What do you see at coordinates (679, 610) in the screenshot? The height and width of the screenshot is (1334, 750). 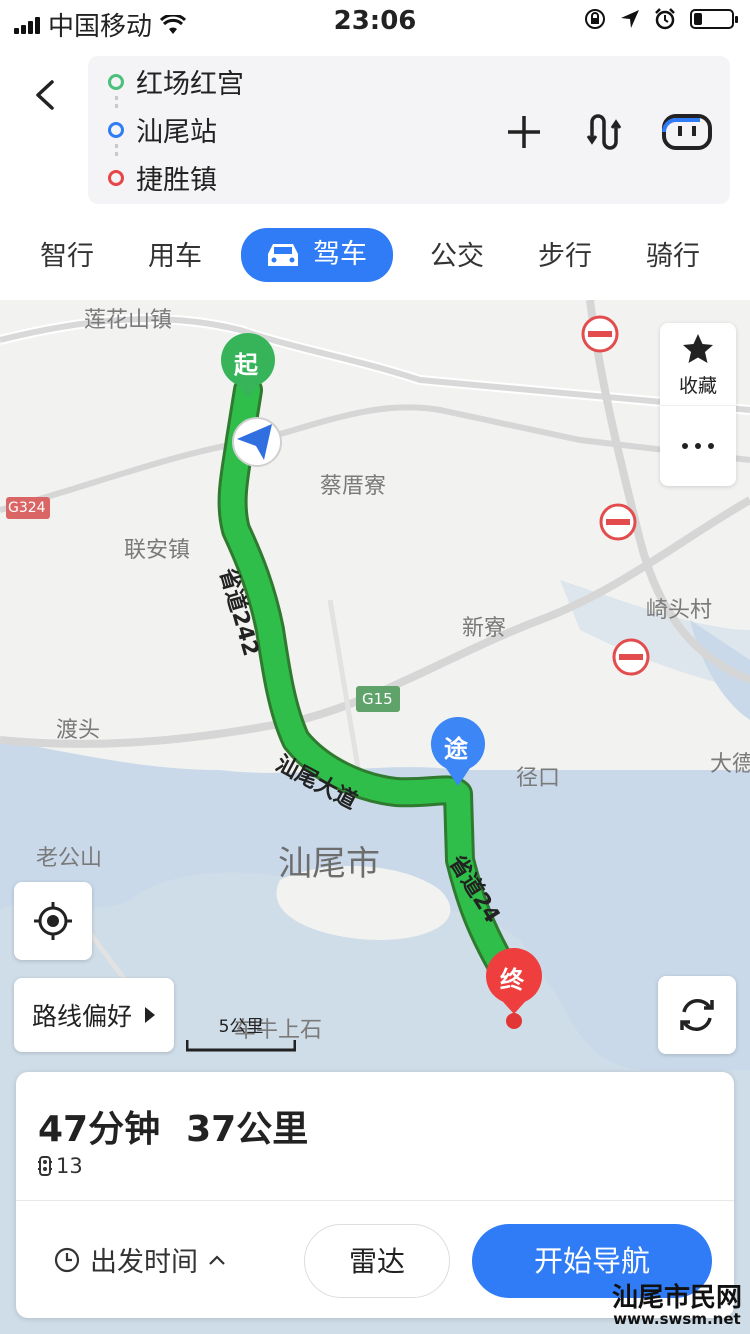 I see `map-place: 崎头村` at bounding box center [679, 610].